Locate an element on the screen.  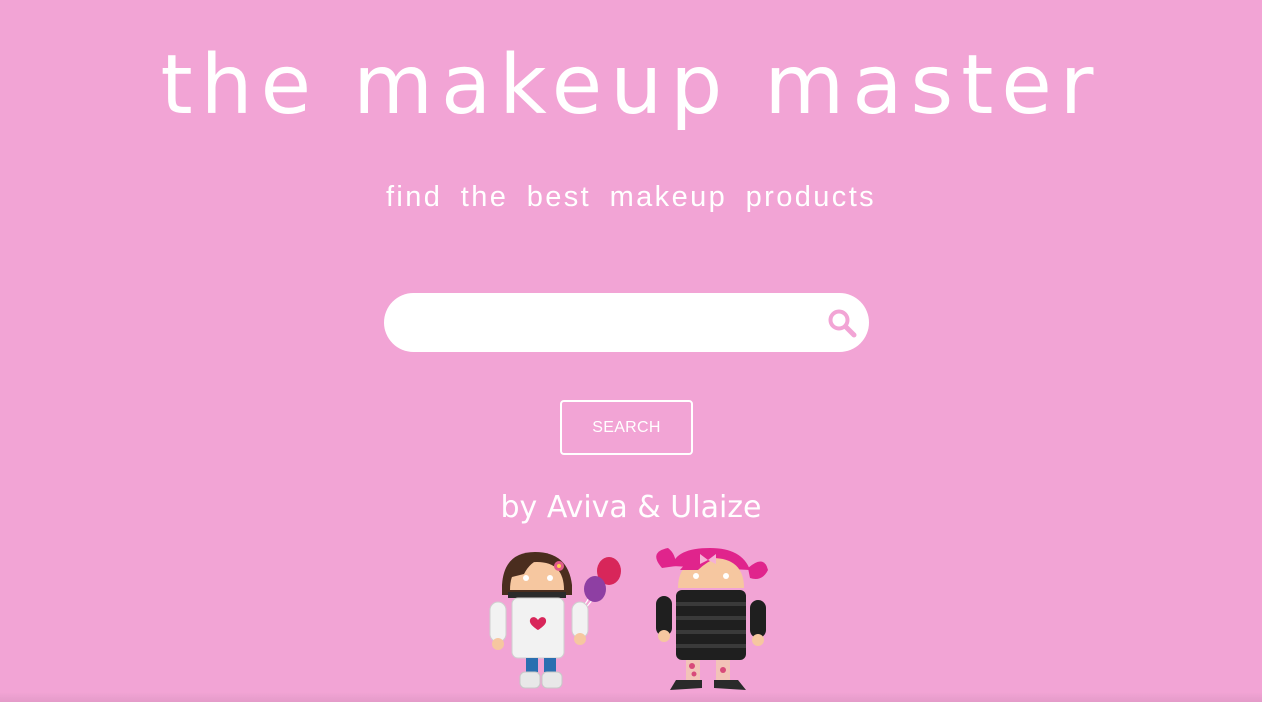
search-input is located at coordinates (608, 322).